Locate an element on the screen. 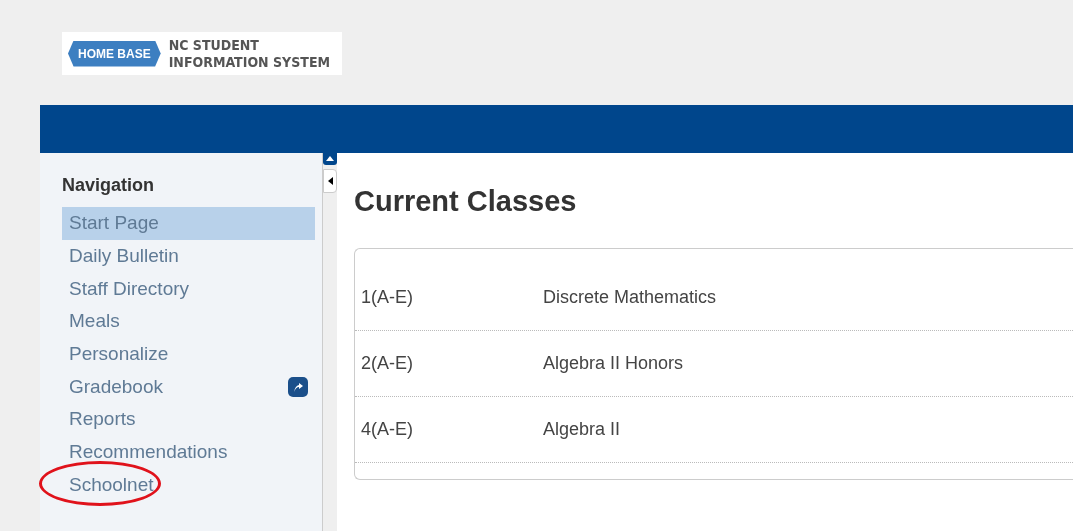  logo-text: INFORMATION SYSTEM is located at coordinates (249, 62).